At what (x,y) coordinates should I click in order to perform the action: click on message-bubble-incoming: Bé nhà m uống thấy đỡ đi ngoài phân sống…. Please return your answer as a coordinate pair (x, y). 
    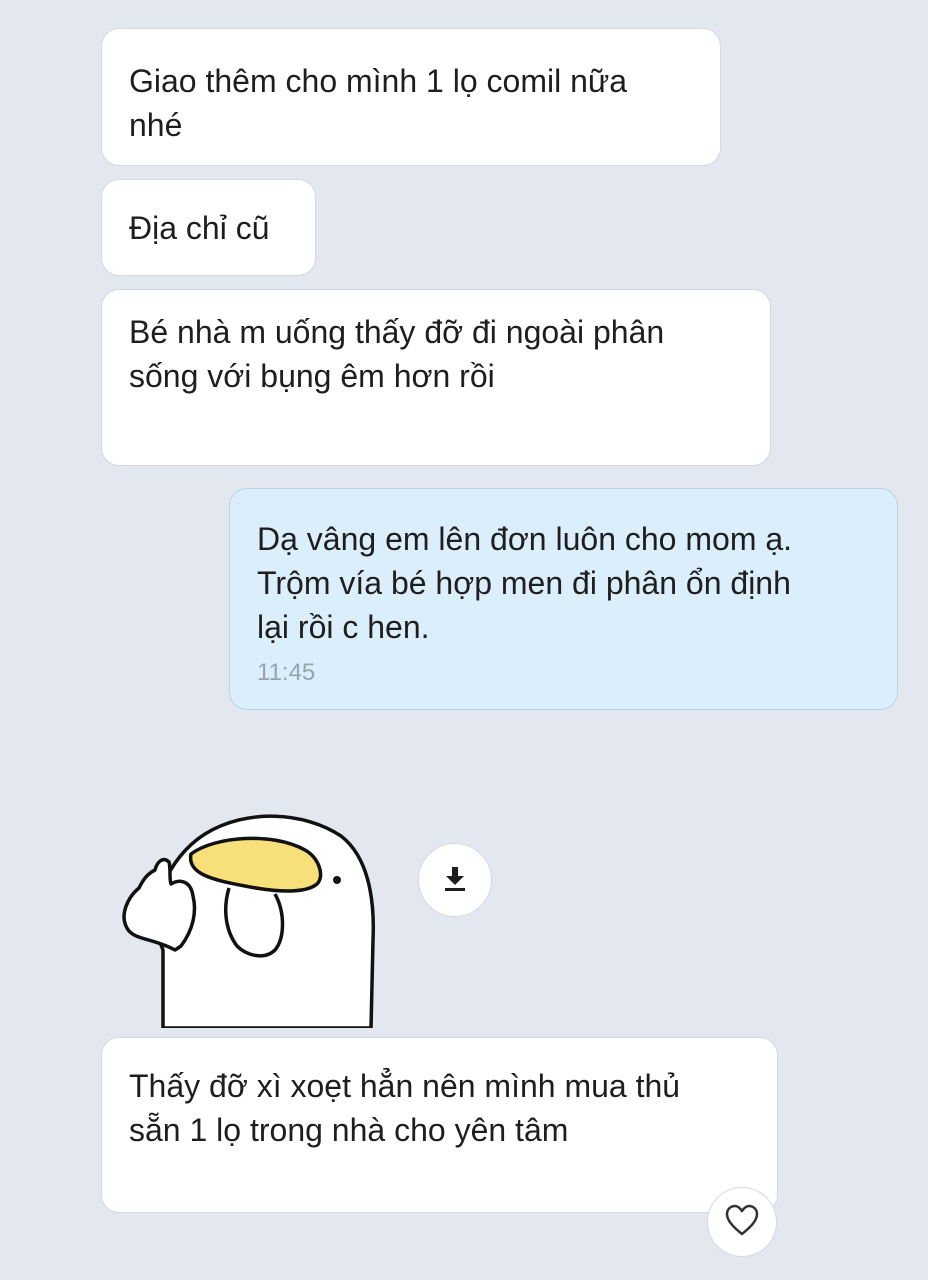
    Looking at the image, I should click on (436, 377).